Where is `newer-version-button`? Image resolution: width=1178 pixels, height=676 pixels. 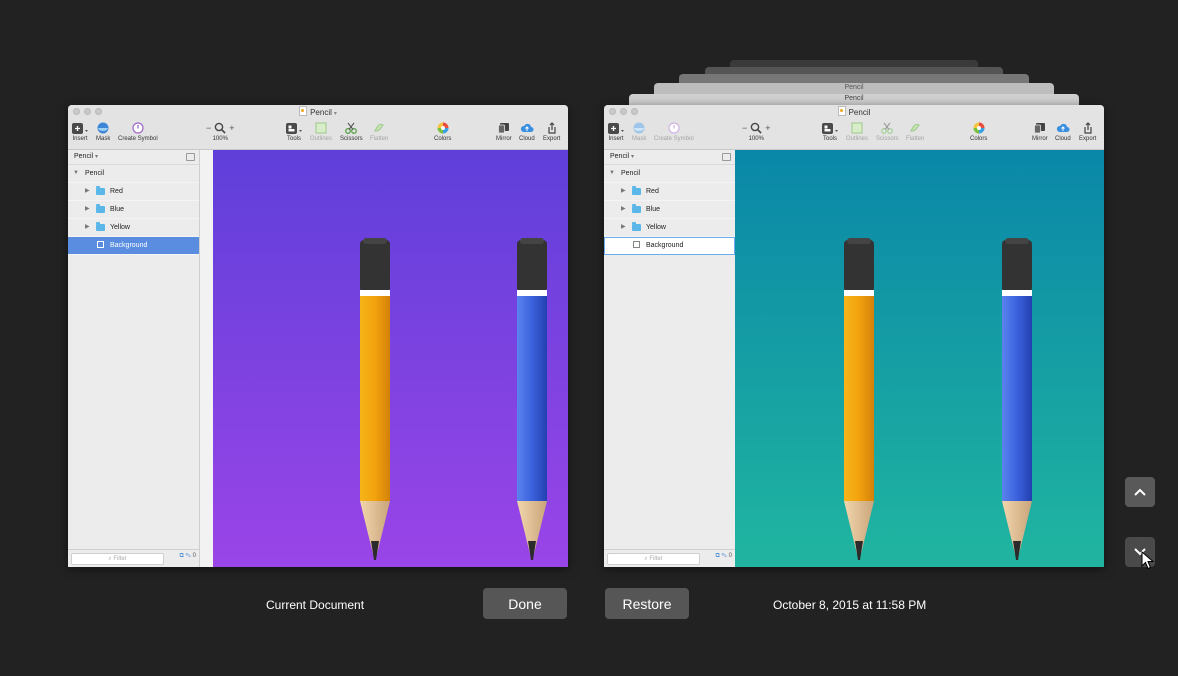
newer-version-button is located at coordinates (1140, 492).